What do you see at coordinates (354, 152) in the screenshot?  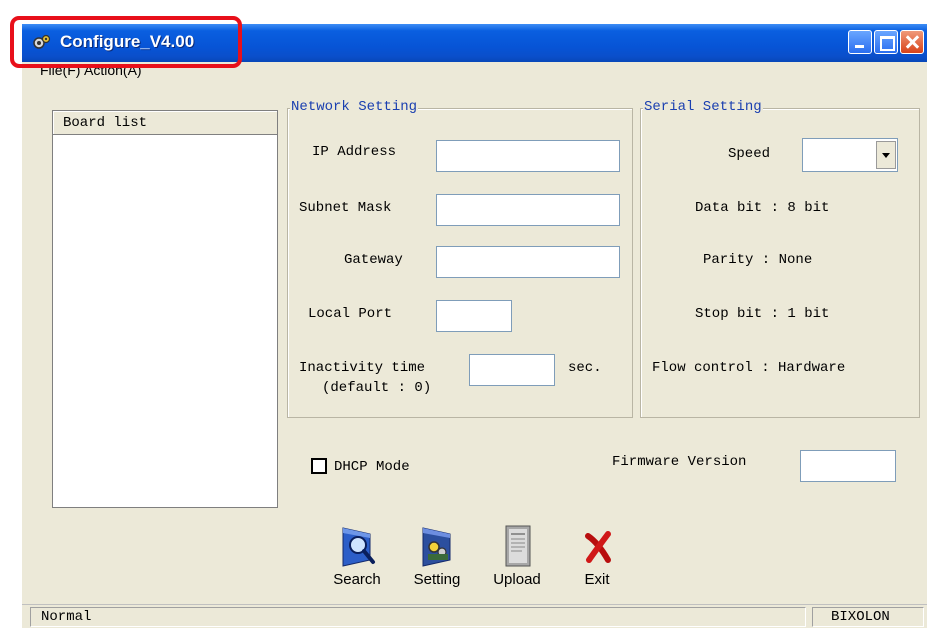 I see `ip-address-label: IP Address` at bounding box center [354, 152].